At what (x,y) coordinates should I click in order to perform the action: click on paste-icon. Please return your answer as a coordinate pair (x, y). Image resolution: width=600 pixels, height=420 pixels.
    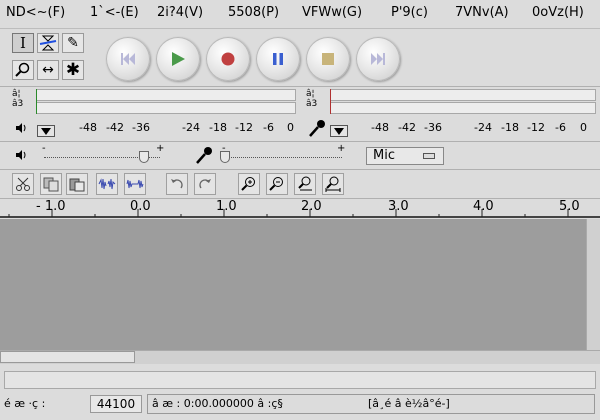
    Looking at the image, I should click on (77, 185).